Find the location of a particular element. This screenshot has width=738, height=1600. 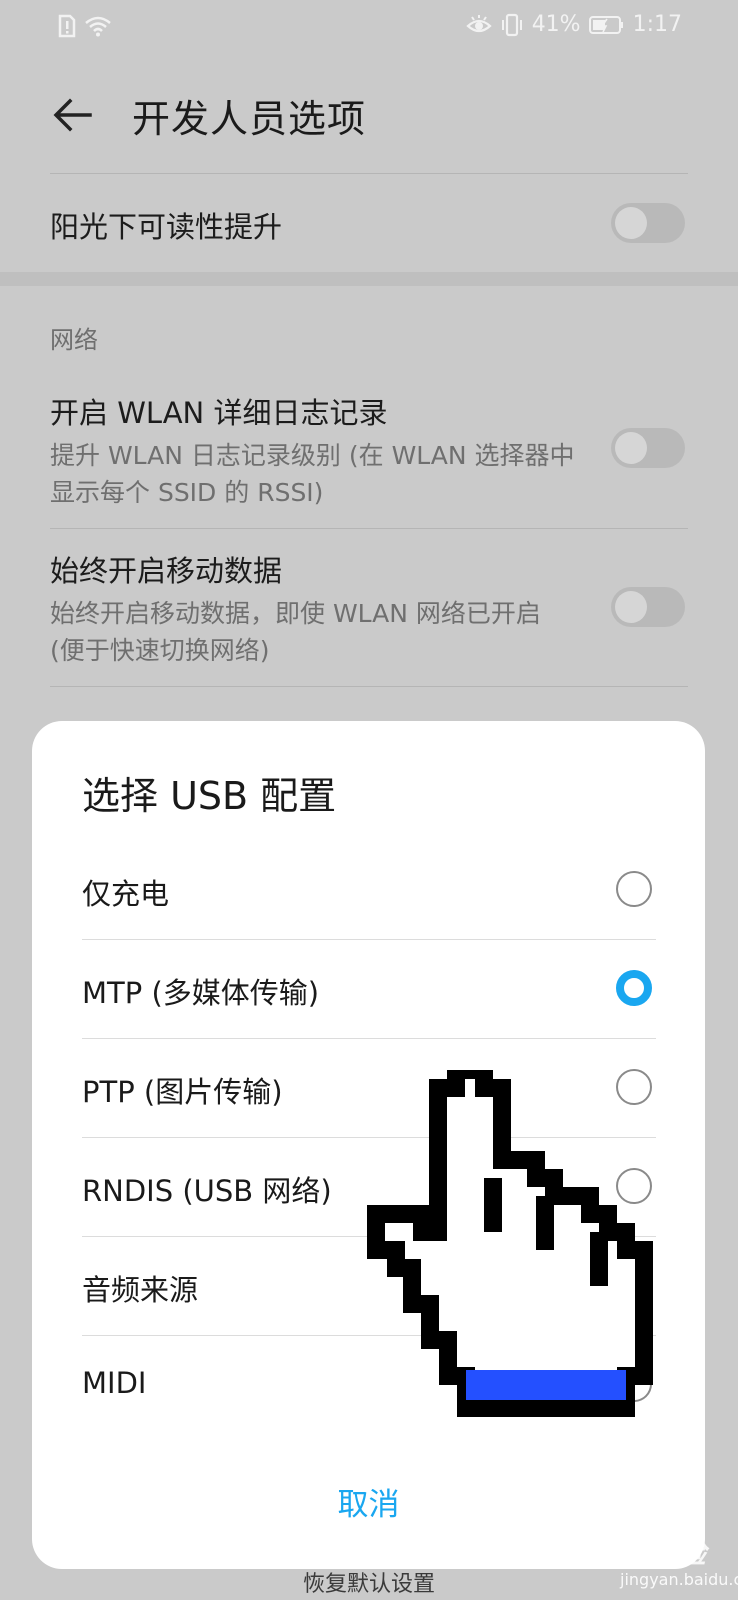

hand-pointer-icon is located at coordinates (510, 1243).